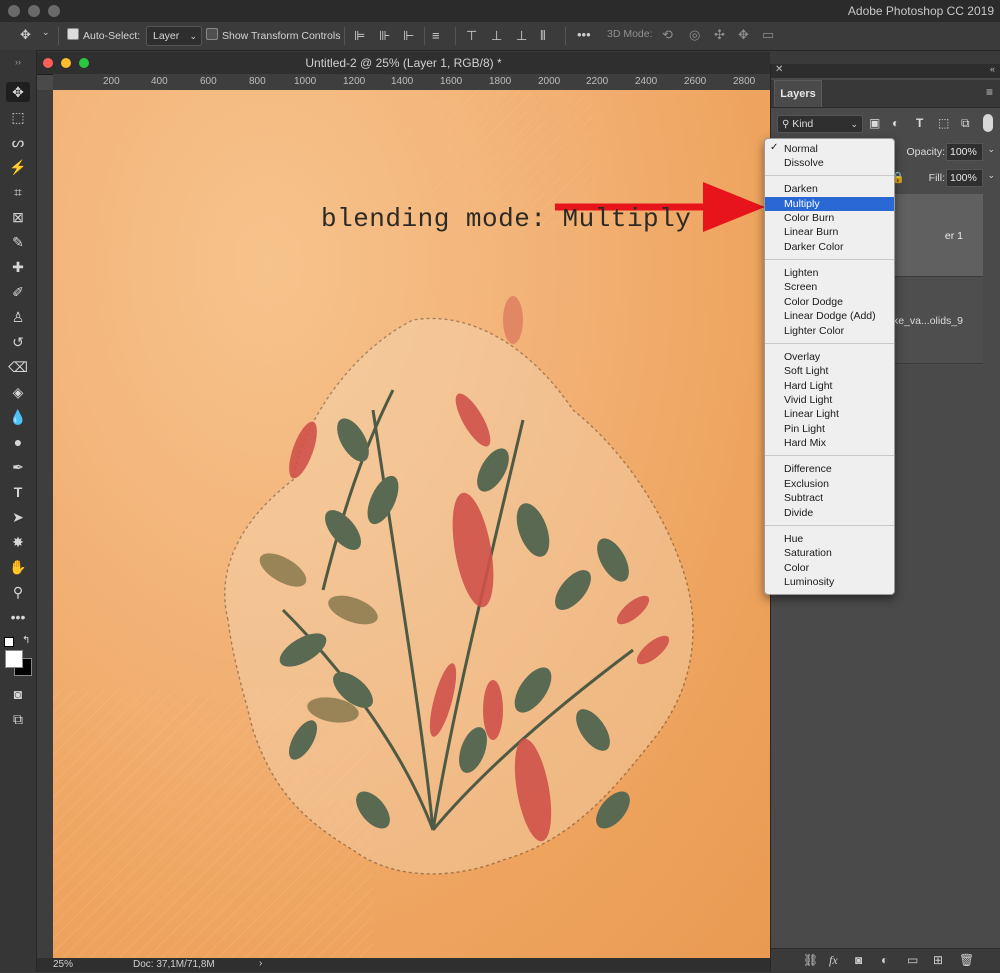  I want to click on swap-colors-icon: ↰, so click(26, 640).